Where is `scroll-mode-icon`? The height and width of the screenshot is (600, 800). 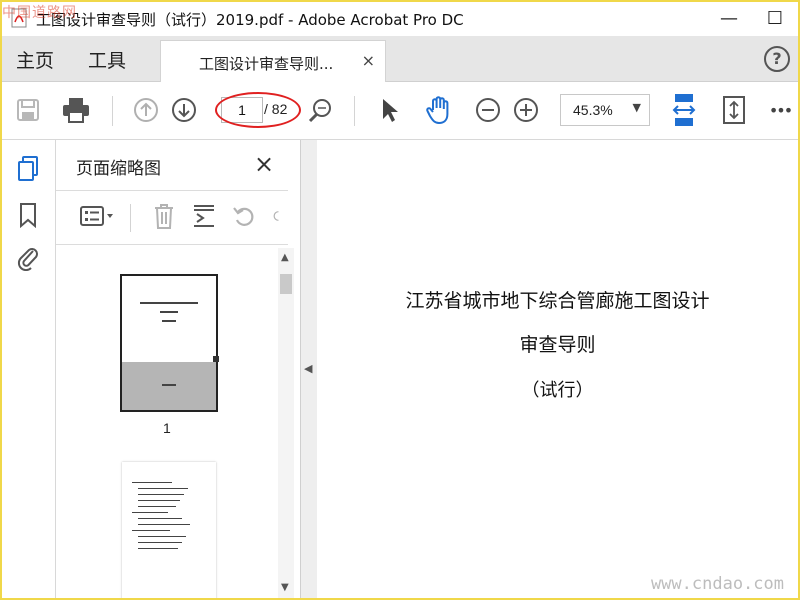 scroll-mode-icon is located at coordinates (734, 110).